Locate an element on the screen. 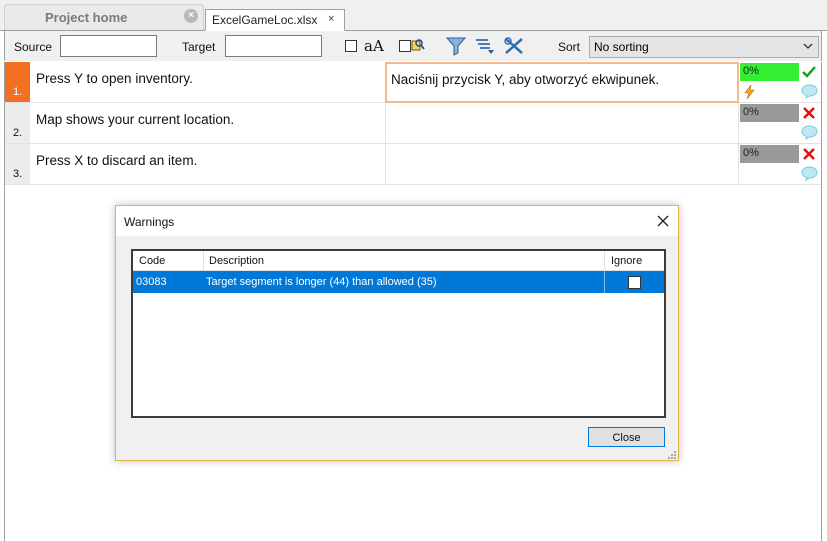 The image size is (827, 541). tab-project-home: Project home × is located at coordinates (104, 17).